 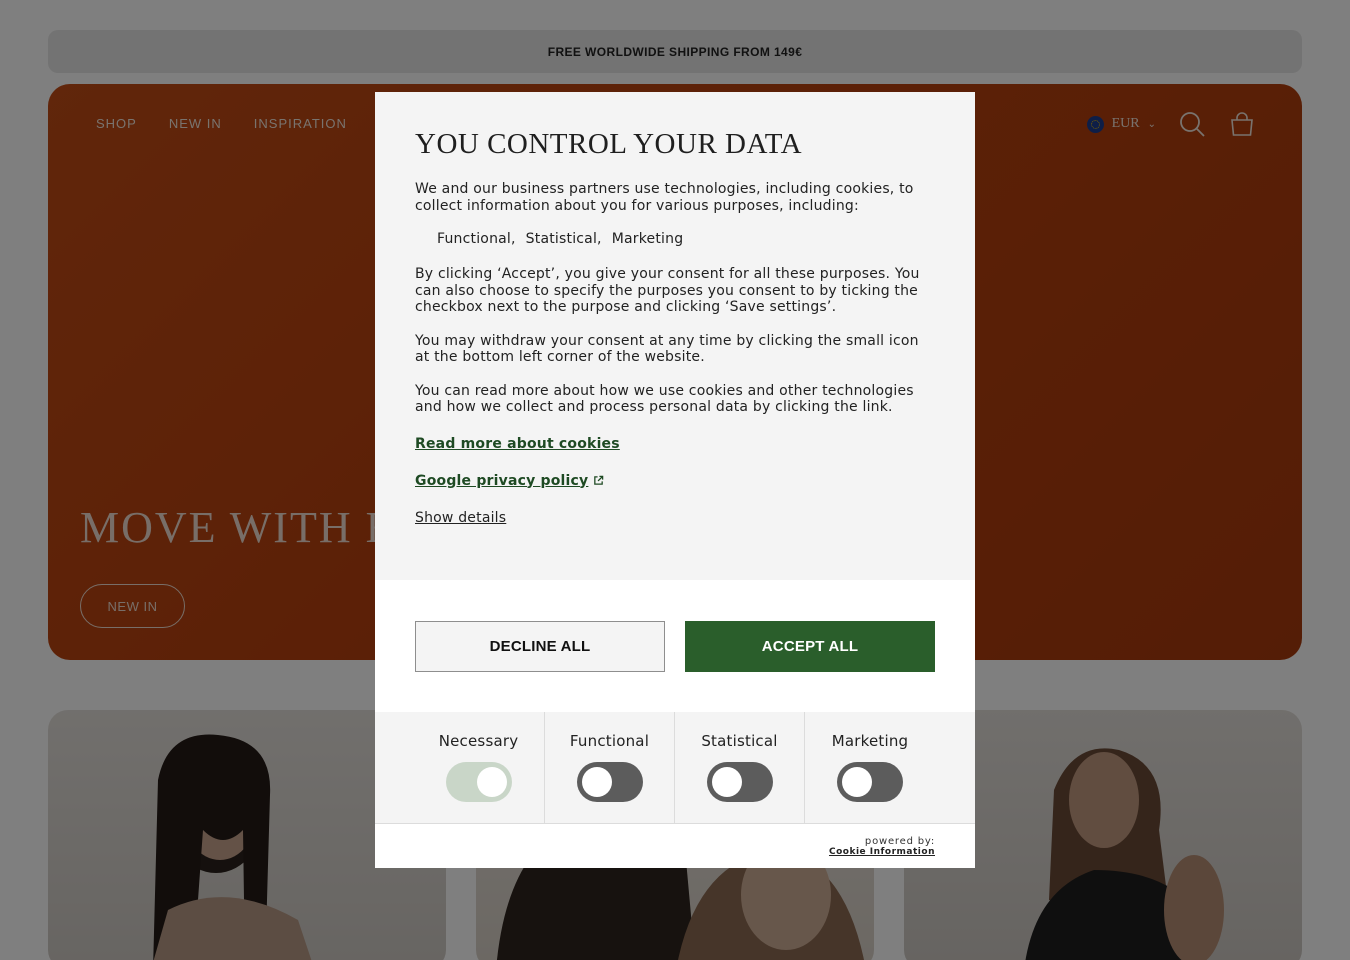 What do you see at coordinates (739, 741) in the screenshot?
I see `toggle-label: Statistical` at bounding box center [739, 741].